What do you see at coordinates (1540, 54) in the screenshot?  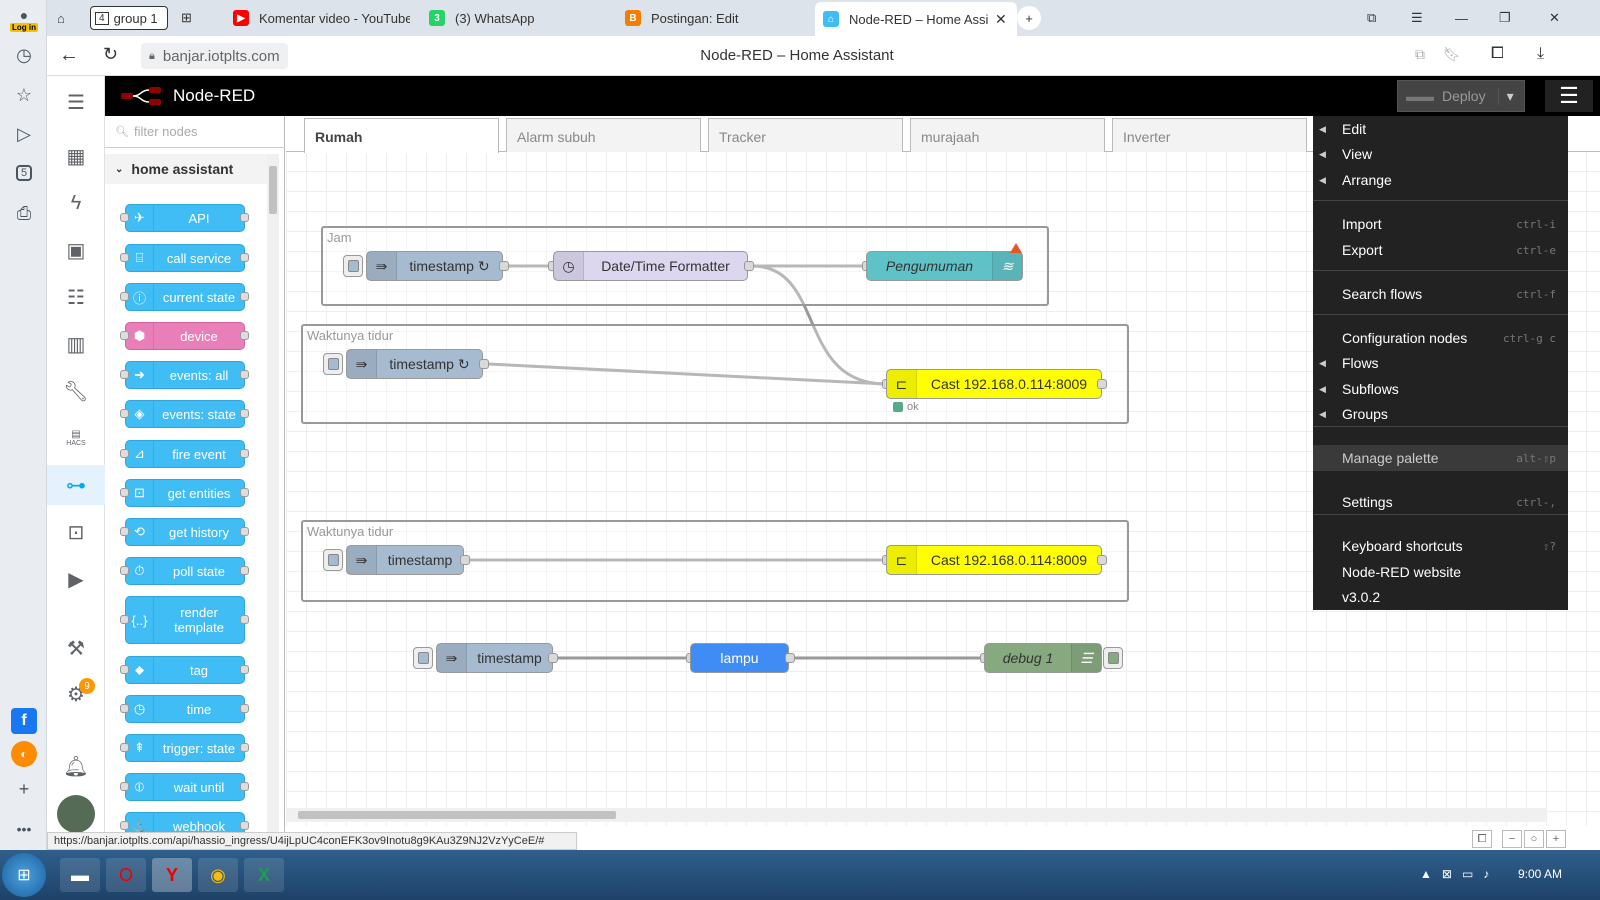 I see `download-icon: ⤓` at bounding box center [1540, 54].